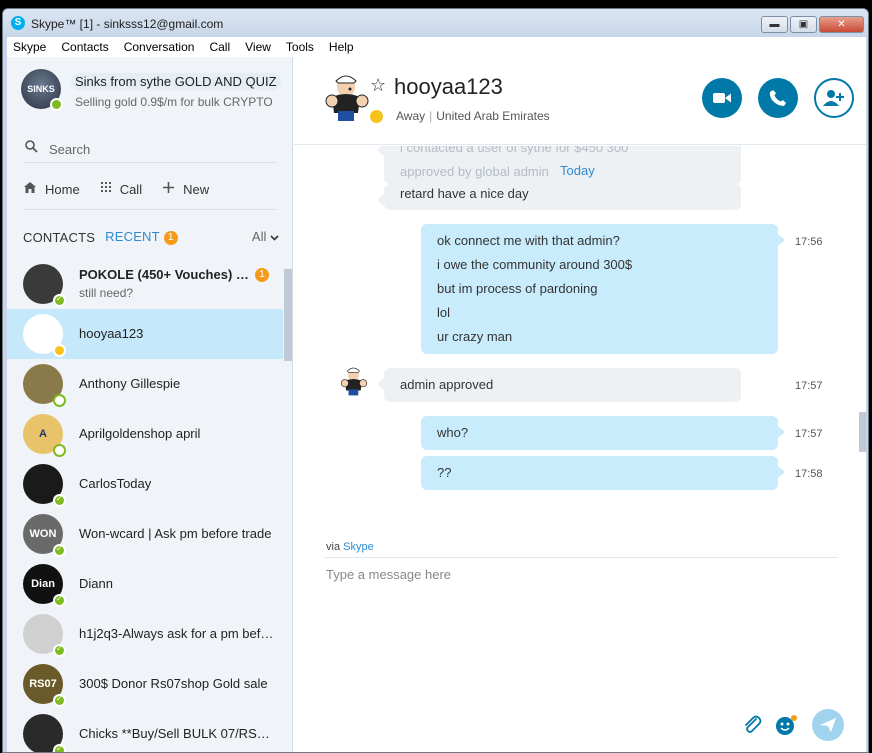 Image resolution: width=872 pixels, height=753 pixels. What do you see at coordinates (475, 336) in the screenshot?
I see `message-text: ur crazy man` at bounding box center [475, 336].